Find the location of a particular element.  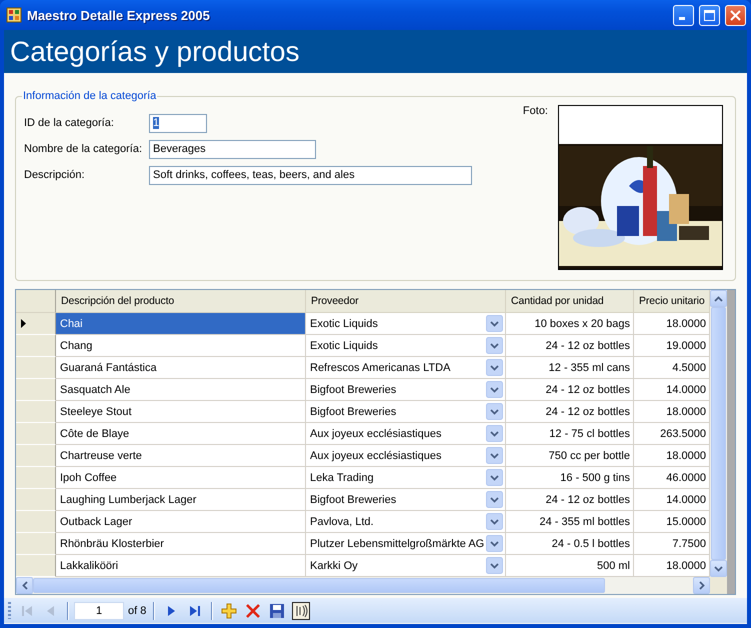

first-record-icon is located at coordinates (27, 610).